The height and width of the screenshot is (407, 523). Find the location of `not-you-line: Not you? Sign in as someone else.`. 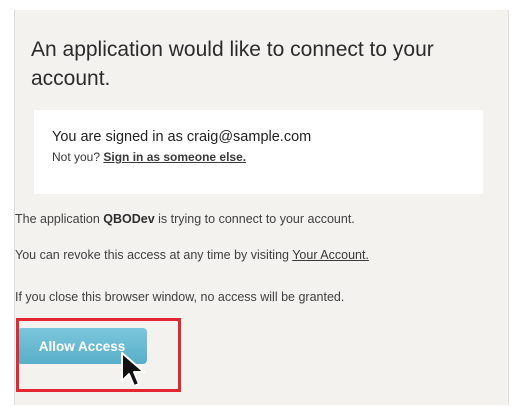

not-you-line: Not you? Sign in as someone else. is located at coordinates (267, 157).